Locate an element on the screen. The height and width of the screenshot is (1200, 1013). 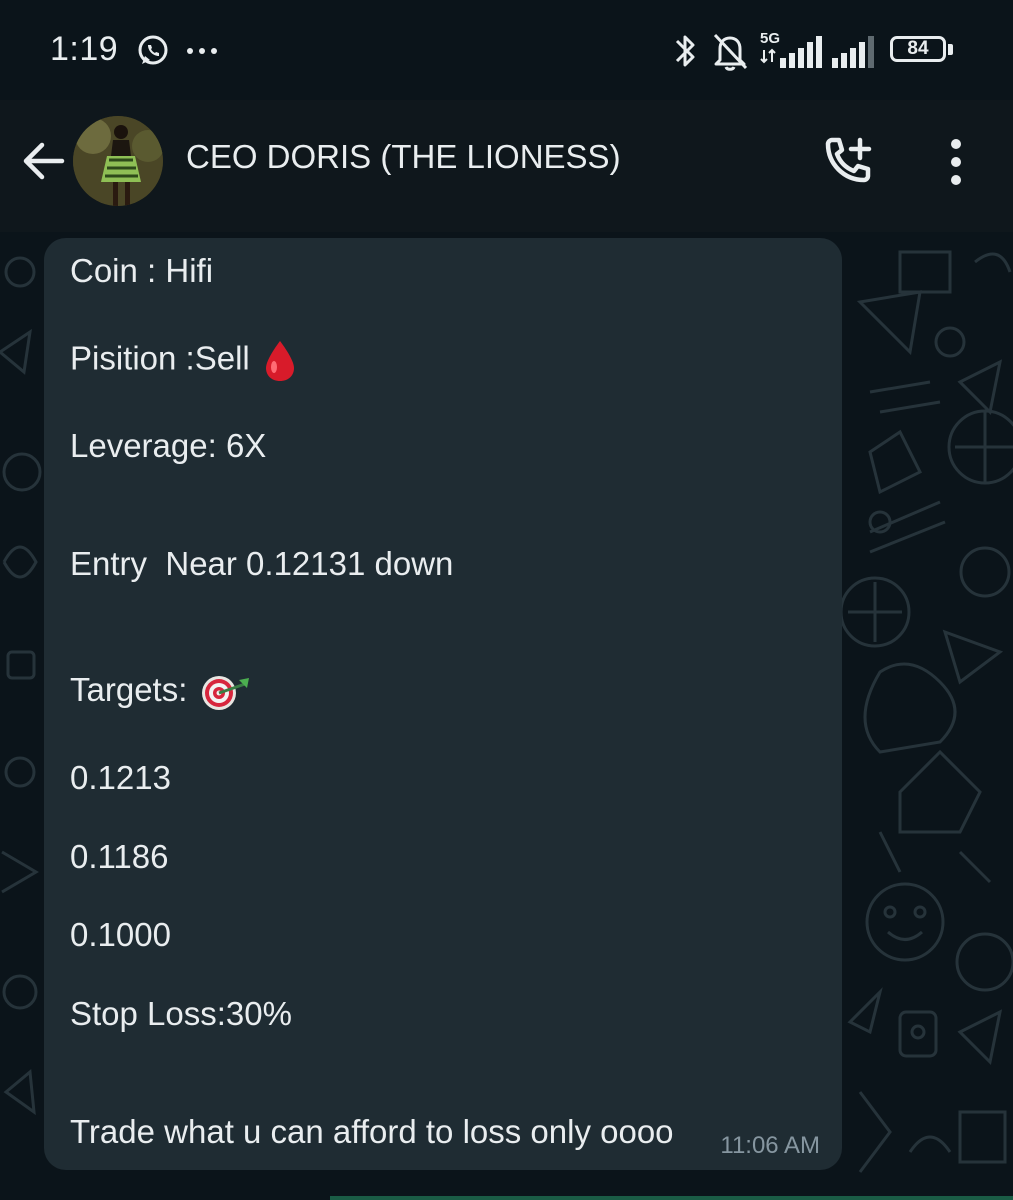
battery-icon: 84 is located at coordinates (923, 51).